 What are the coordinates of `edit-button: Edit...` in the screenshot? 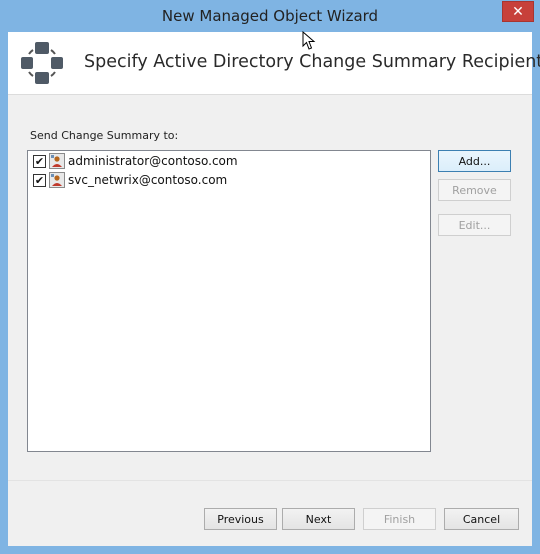 It's located at (474, 225).